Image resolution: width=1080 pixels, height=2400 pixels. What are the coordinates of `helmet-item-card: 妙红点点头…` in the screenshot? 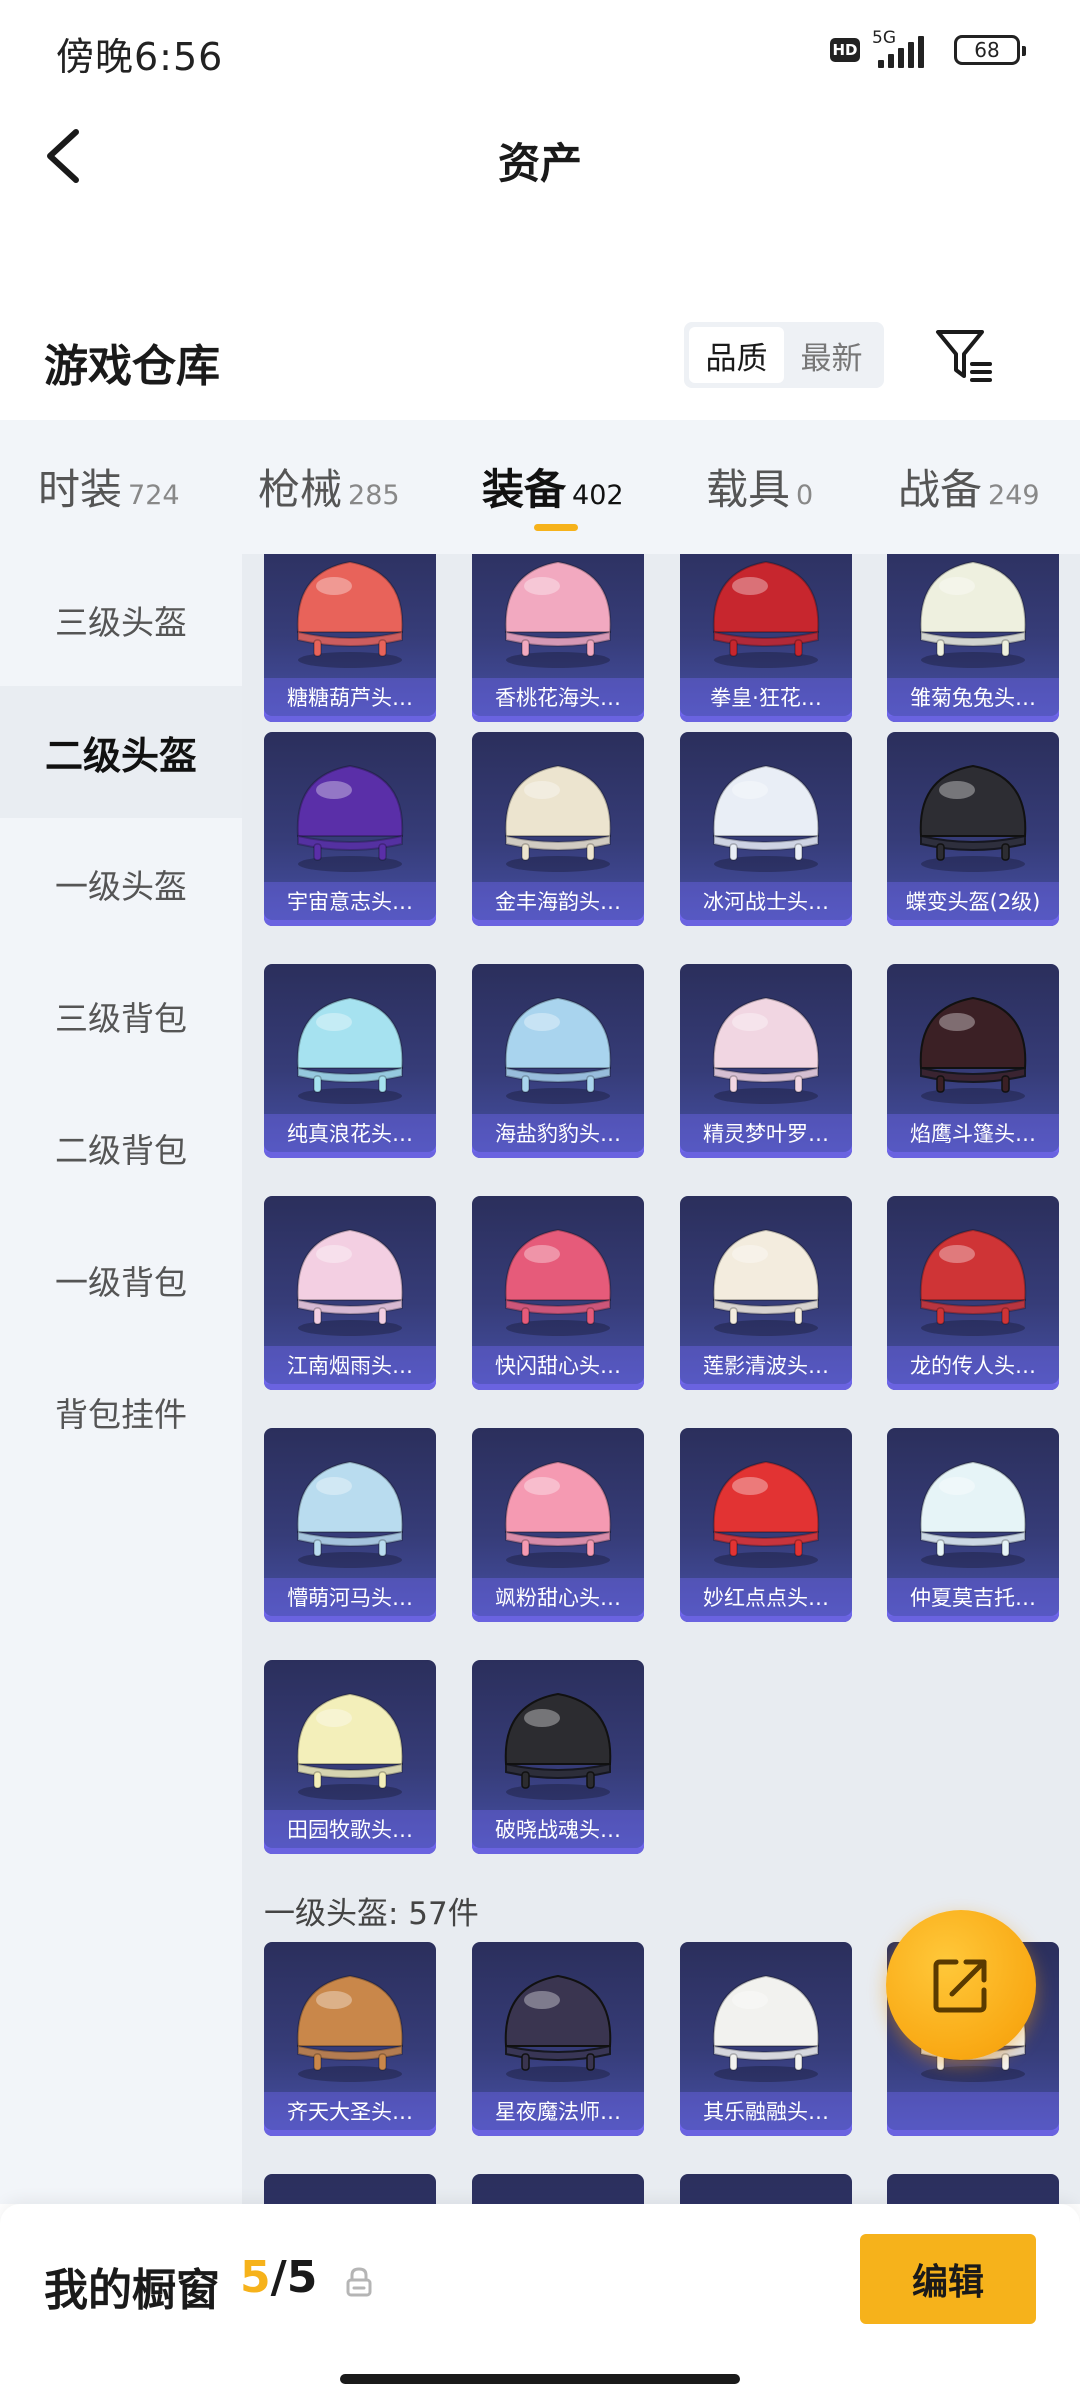 It's located at (766, 1525).